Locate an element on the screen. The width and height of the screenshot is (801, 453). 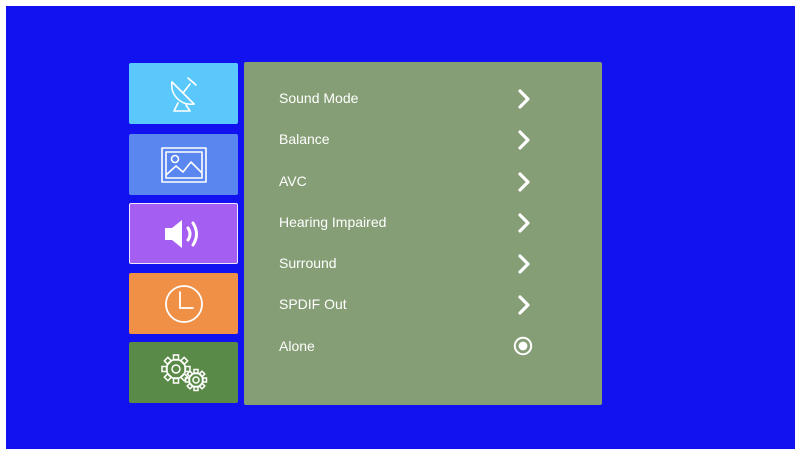
sidebar-item-picture is located at coordinates (183, 164).